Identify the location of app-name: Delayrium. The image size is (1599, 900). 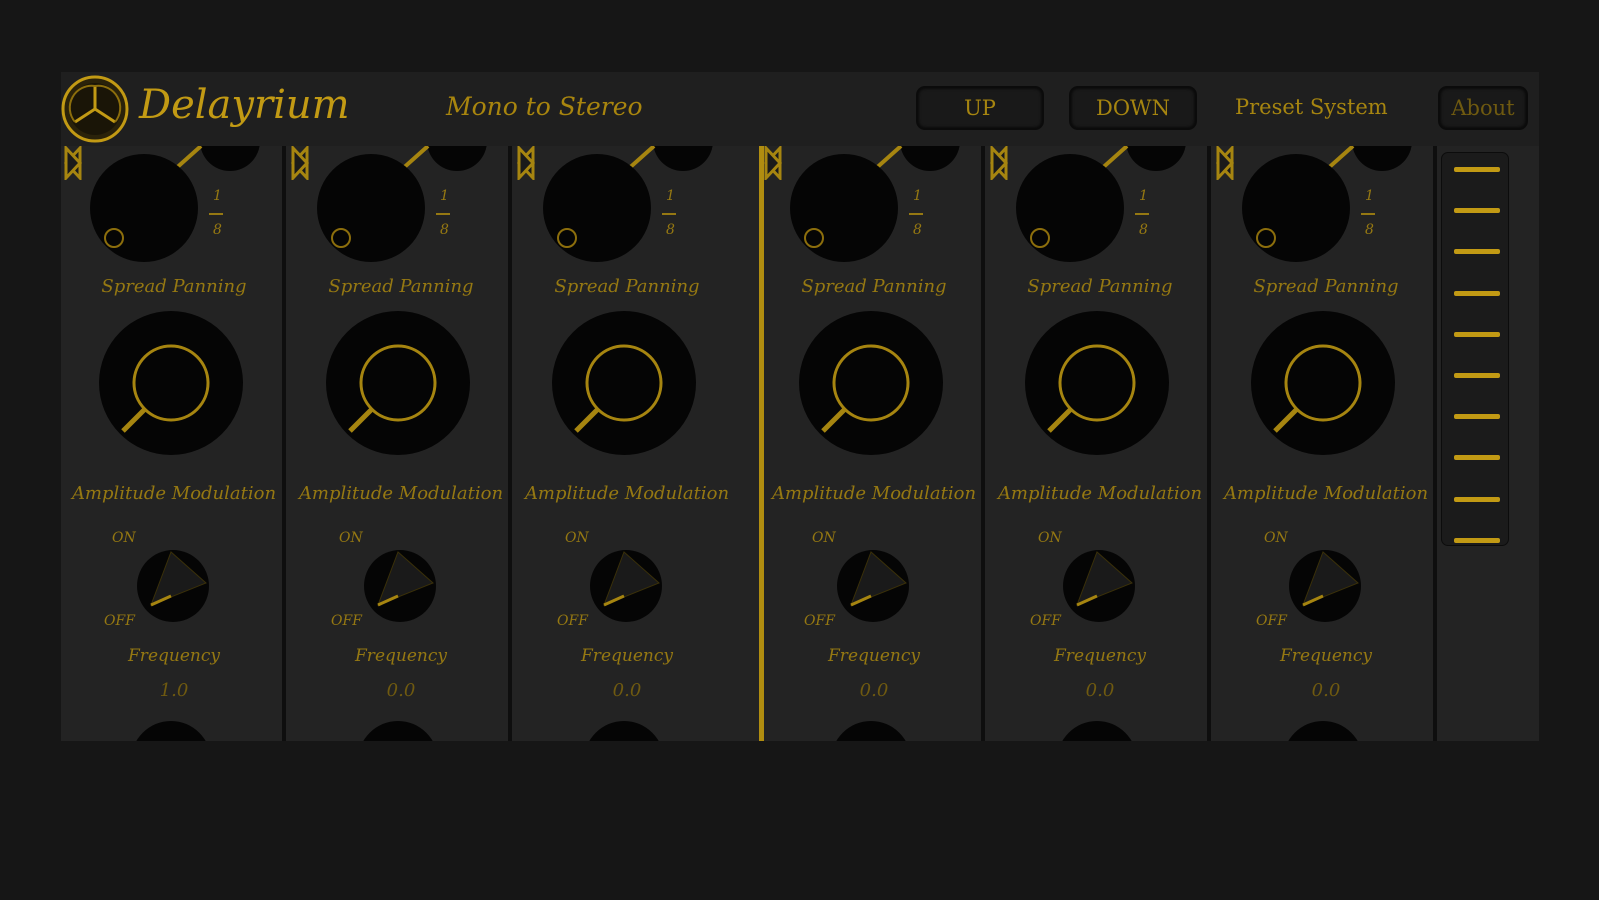
(244, 105).